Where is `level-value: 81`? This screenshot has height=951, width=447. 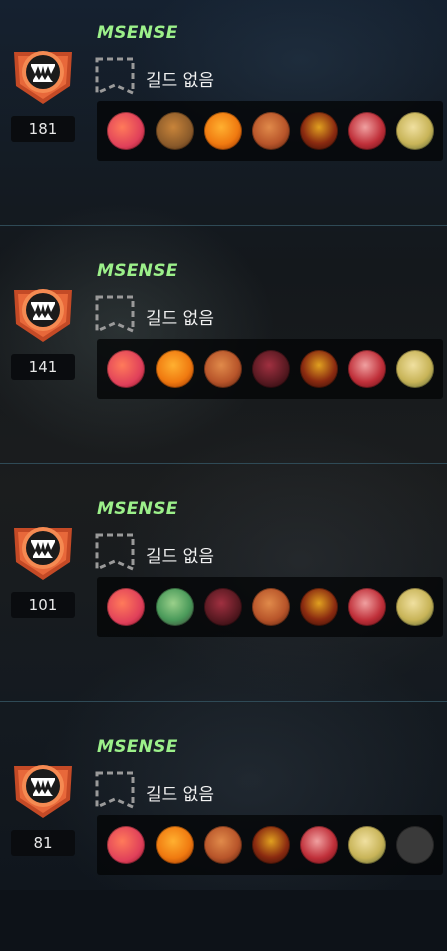 level-value: 81 is located at coordinates (43, 843).